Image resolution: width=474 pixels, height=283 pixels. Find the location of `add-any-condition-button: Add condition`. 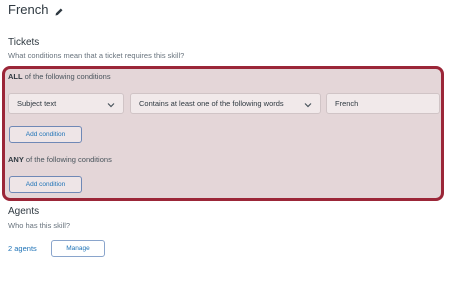

add-any-condition-button: Add condition is located at coordinates (45, 184).